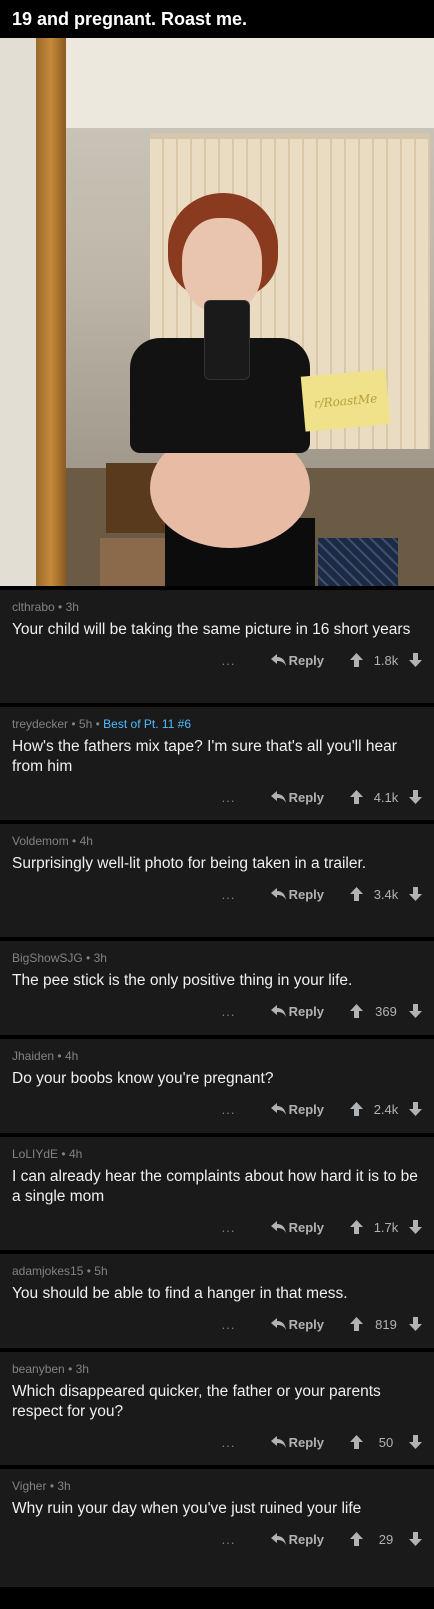  Describe the element at coordinates (33, 1056) in the screenshot. I see `comment-username: Jhaiden` at that location.